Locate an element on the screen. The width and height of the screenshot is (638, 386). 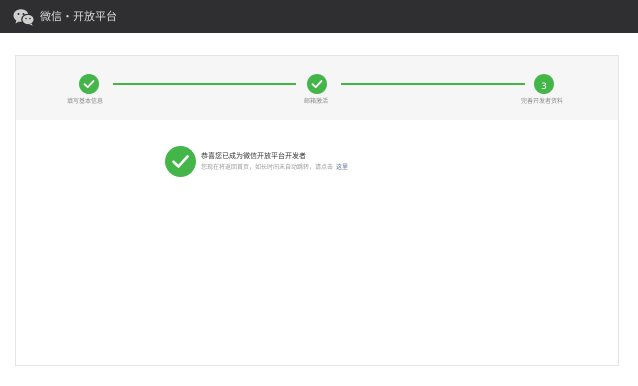
success-description: 您现在将返回首页，如长时间未自动跳转，请点击 这里 is located at coordinates (274, 168).